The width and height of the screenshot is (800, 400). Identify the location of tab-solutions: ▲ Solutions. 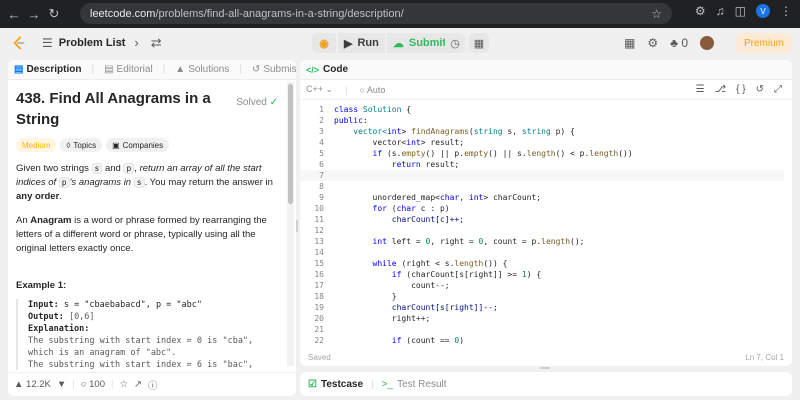
(202, 69).